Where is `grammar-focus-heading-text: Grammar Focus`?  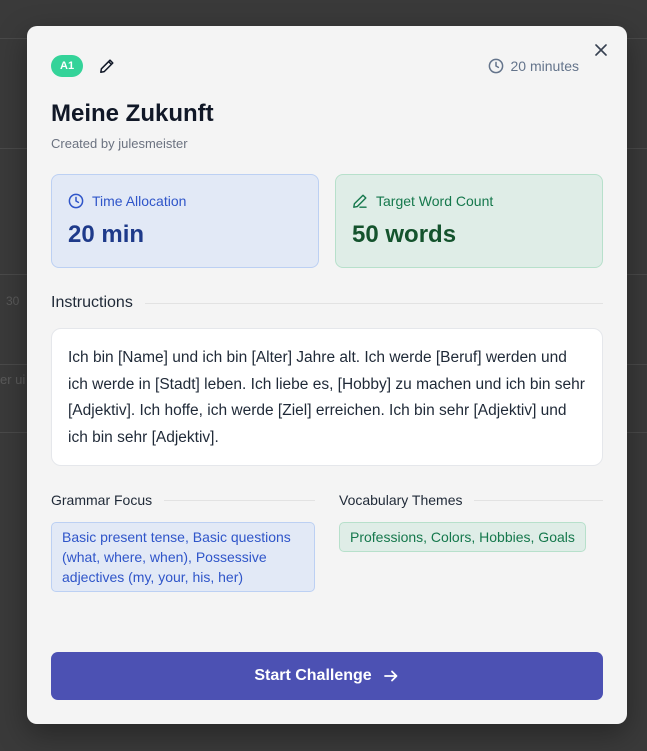
grammar-focus-heading-text: Grammar Focus is located at coordinates (102, 500).